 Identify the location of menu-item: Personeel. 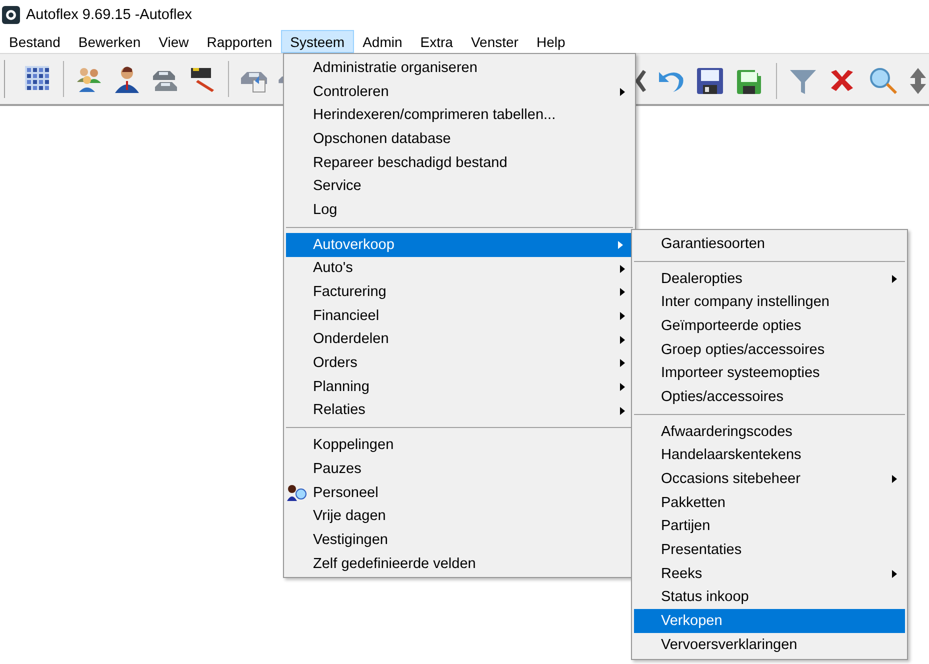
(459, 492).